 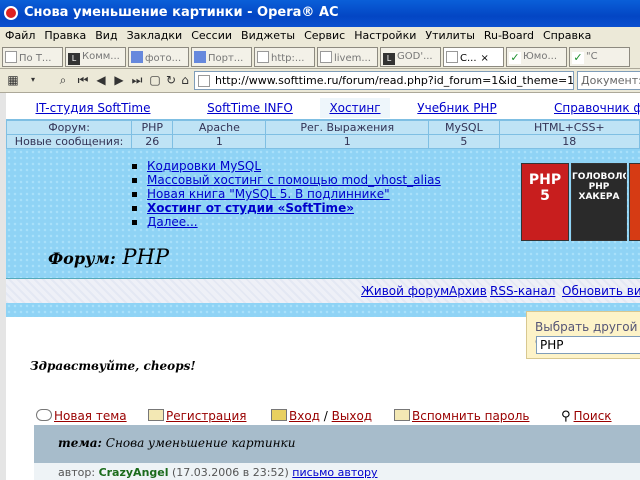 I want to click on new-topic-action: Новая тема, so click(x=81, y=416).